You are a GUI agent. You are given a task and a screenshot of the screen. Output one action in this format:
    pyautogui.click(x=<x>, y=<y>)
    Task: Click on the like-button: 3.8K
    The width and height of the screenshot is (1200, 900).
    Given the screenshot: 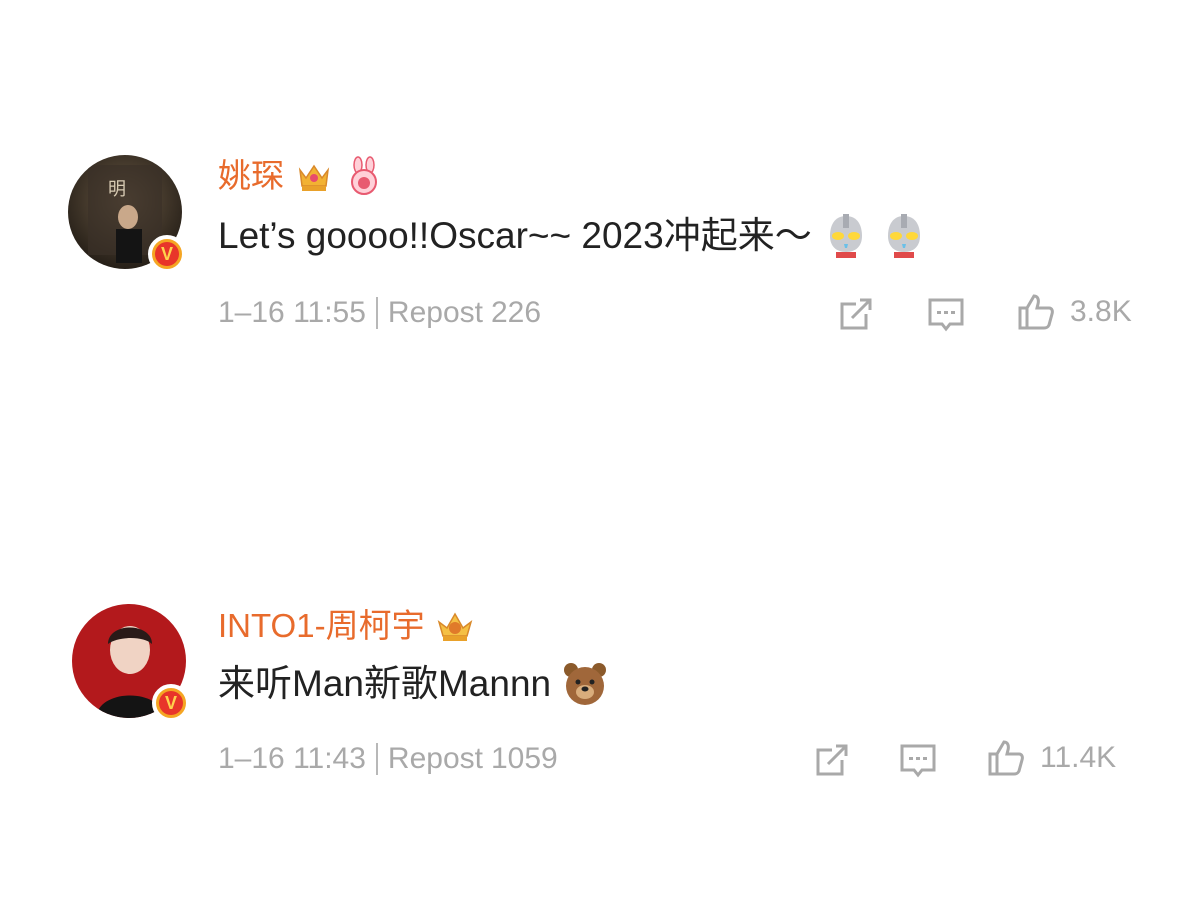 What is the action you would take?
    pyautogui.click(x=1074, y=312)
    